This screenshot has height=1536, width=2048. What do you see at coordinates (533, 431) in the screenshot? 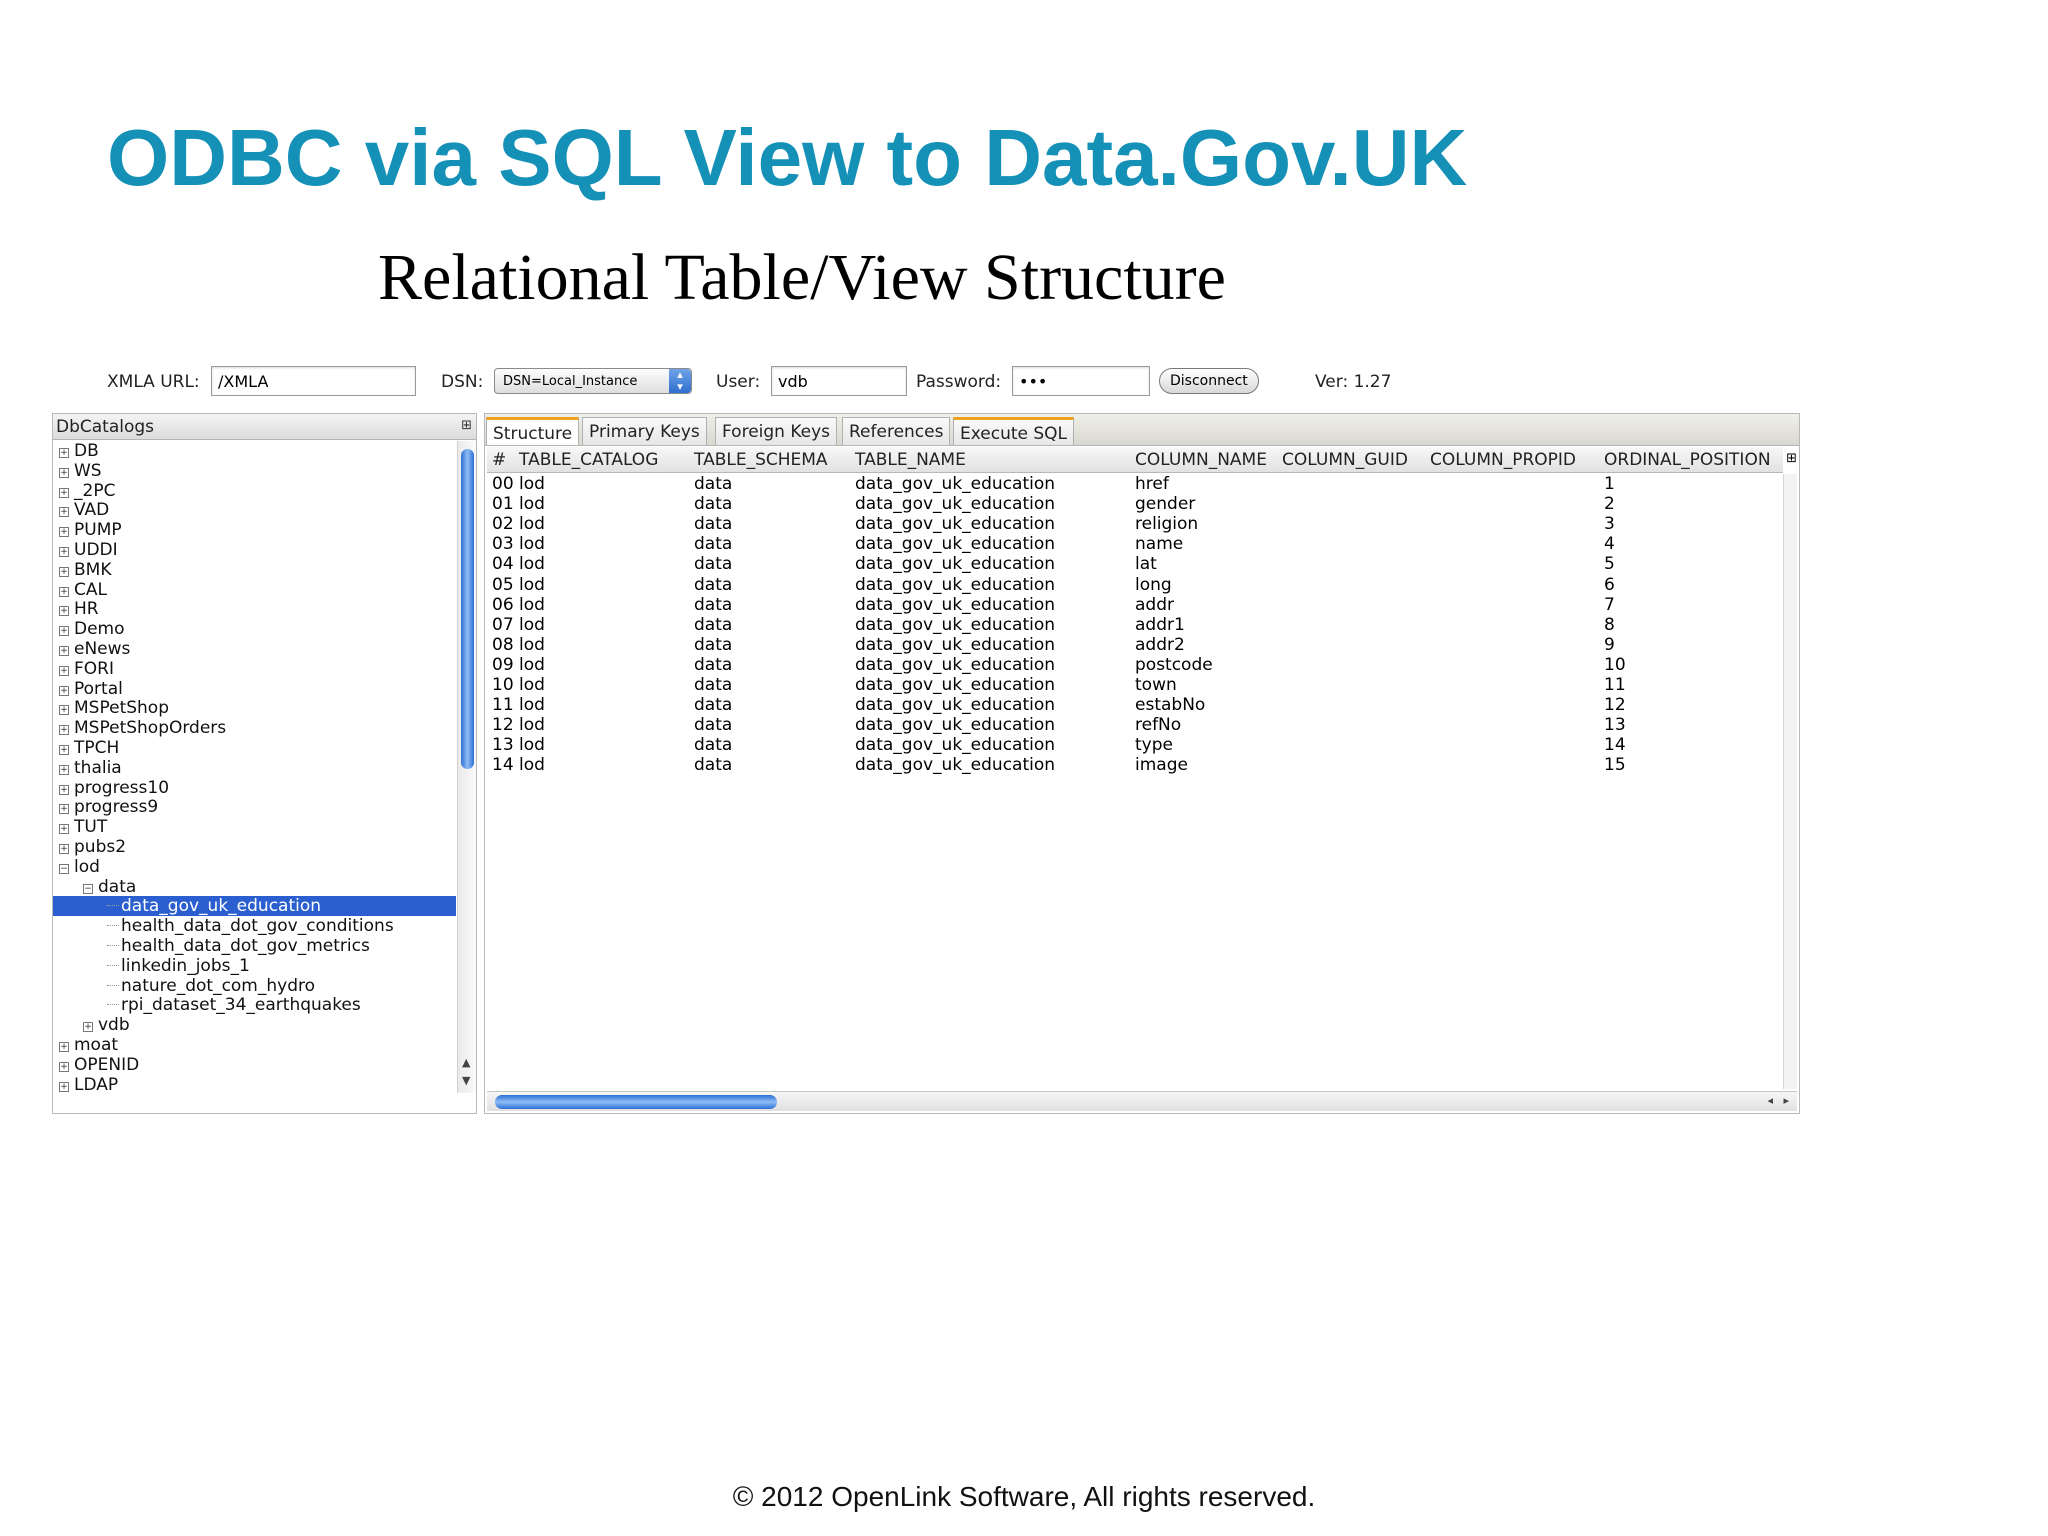
I see `tab-structure: Structure` at bounding box center [533, 431].